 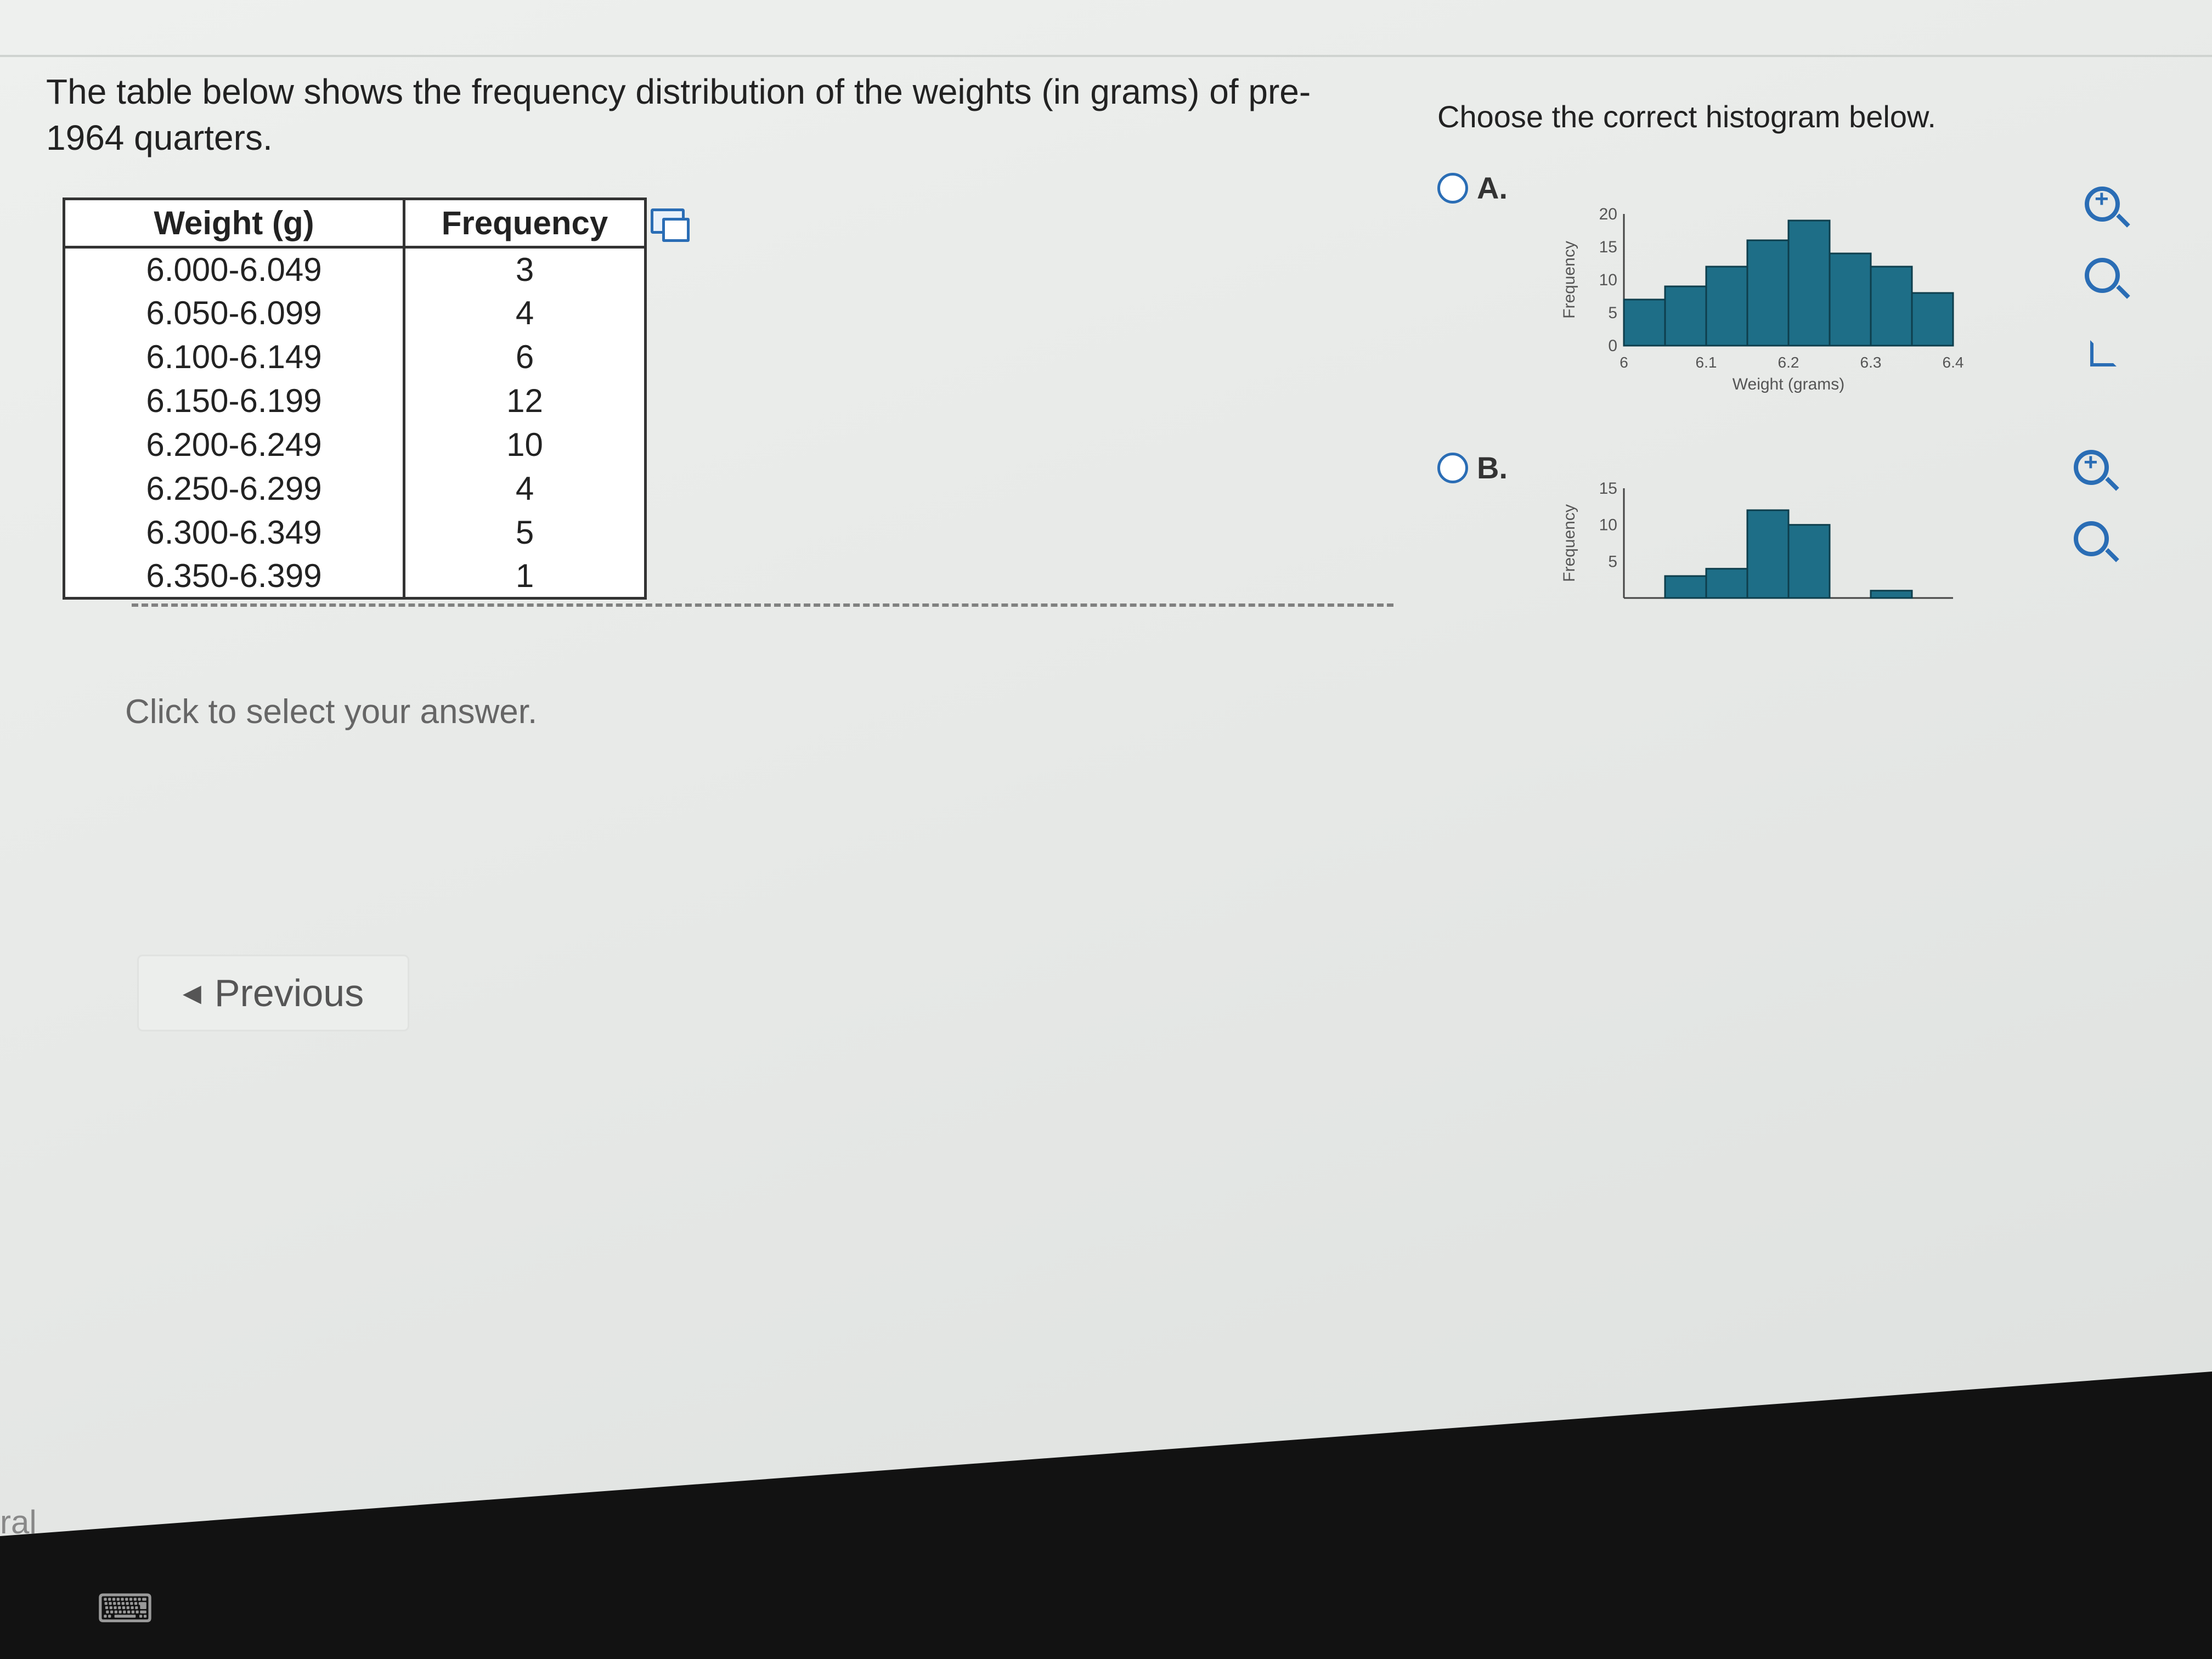 What do you see at coordinates (234, 401) in the screenshot?
I see `weight-cell: 6.150-6.199` at bounding box center [234, 401].